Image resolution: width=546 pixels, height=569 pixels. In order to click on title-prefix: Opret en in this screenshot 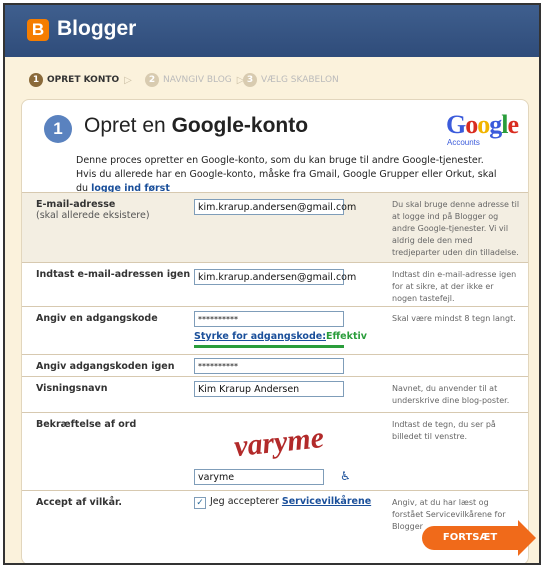, I will do `click(128, 125)`.